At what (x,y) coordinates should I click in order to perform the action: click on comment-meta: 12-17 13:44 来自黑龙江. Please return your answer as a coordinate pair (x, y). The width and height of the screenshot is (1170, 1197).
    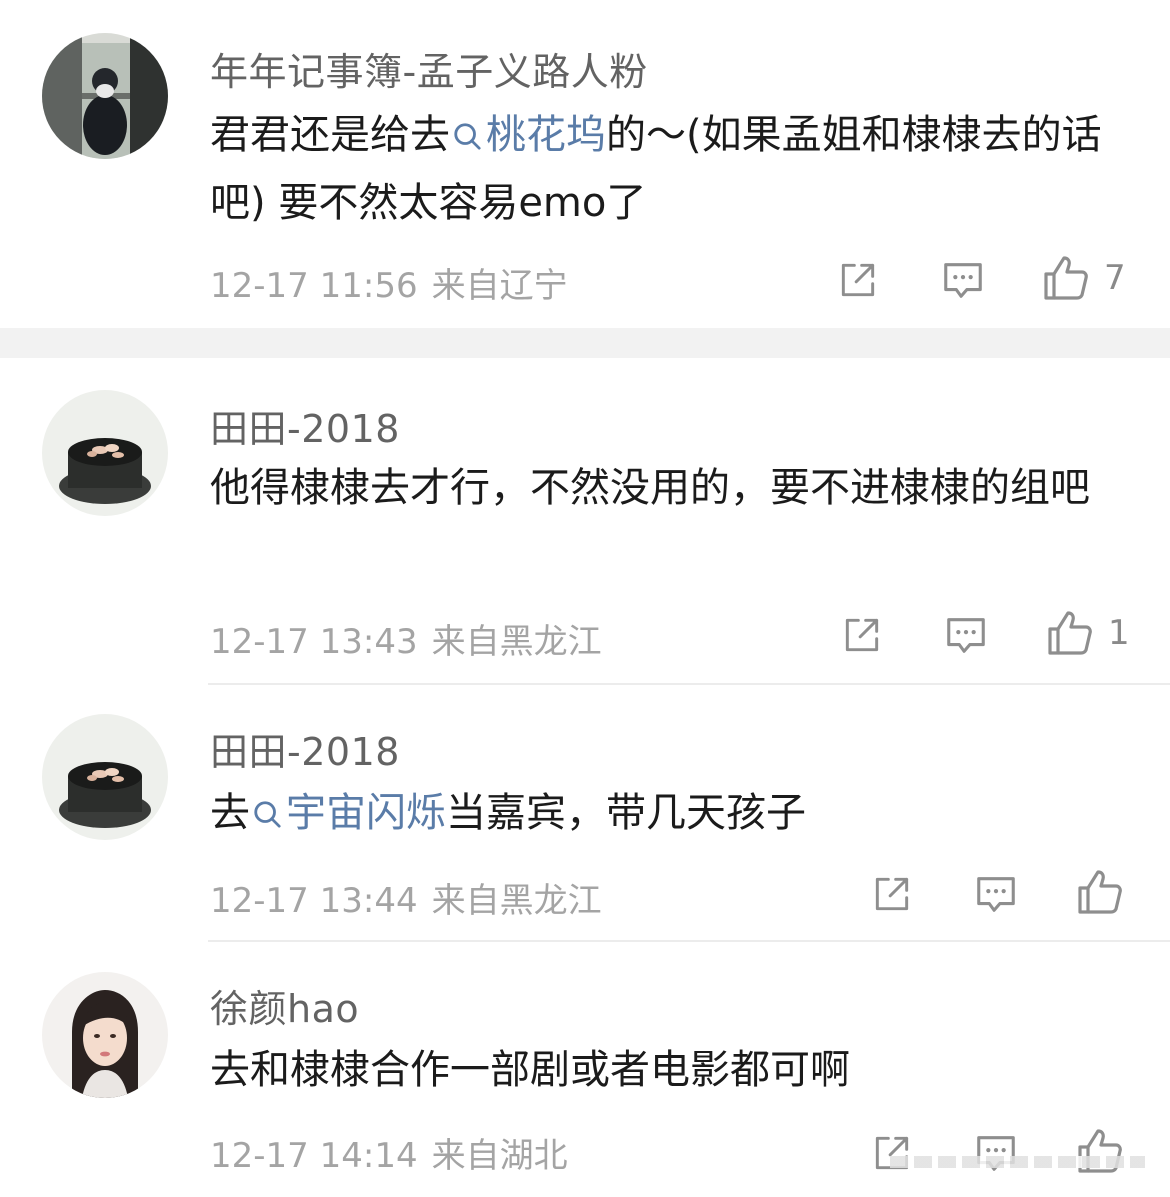
    Looking at the image, I should click on (406, 897).